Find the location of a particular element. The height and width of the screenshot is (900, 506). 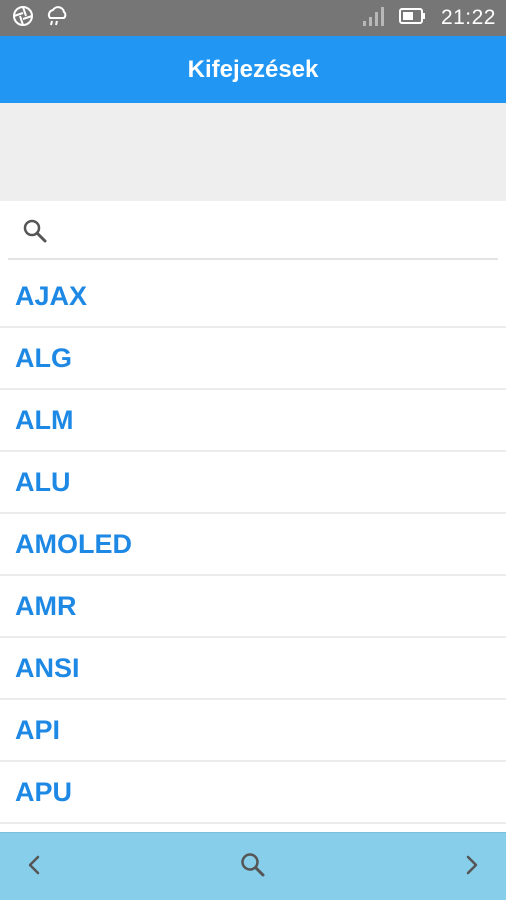

battery-icon is located at coordinates (412, 18).